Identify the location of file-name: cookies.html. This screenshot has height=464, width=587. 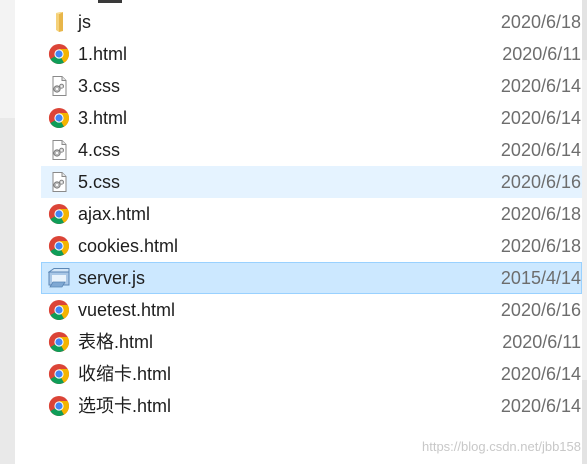
(128, 246).